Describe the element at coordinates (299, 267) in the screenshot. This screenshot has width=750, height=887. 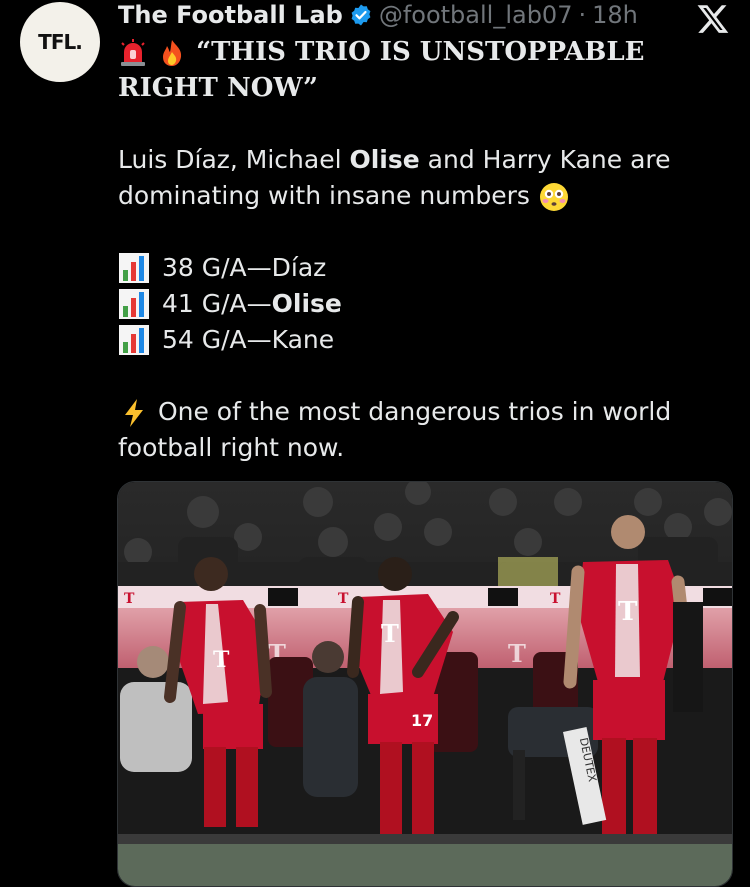
I see `stat-player: Díaz` at that location.